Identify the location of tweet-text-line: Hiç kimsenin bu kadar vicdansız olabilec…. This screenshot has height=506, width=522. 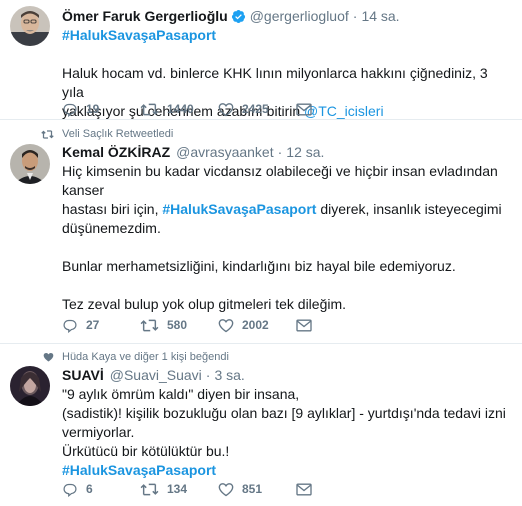
(280, 180).